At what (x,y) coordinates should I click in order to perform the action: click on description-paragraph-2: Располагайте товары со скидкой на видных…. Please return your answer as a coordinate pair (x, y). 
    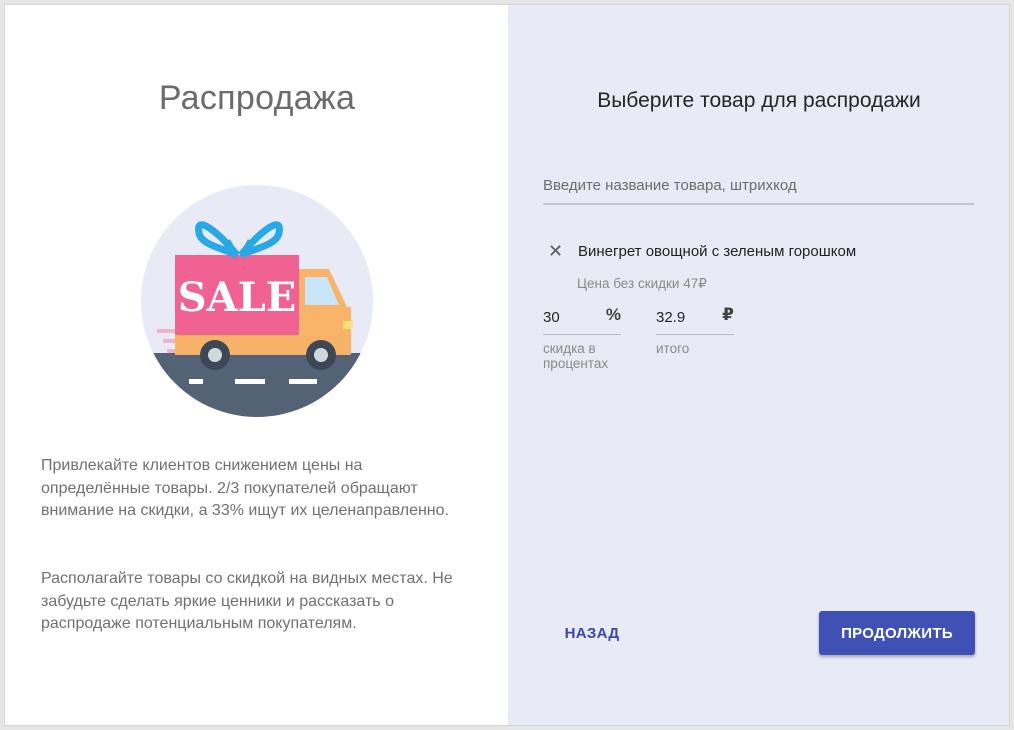
    Looking at the image, I should click on (247, 601).